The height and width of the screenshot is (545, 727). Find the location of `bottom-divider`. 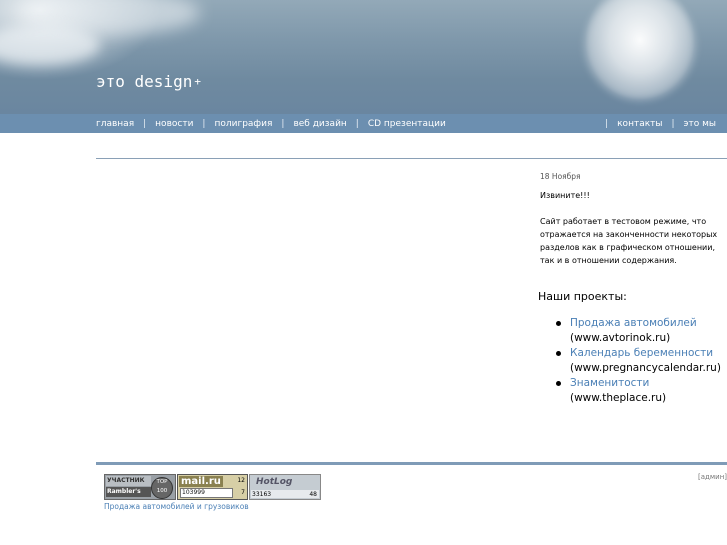

bottom-divider is located at coordinates (411, 463).